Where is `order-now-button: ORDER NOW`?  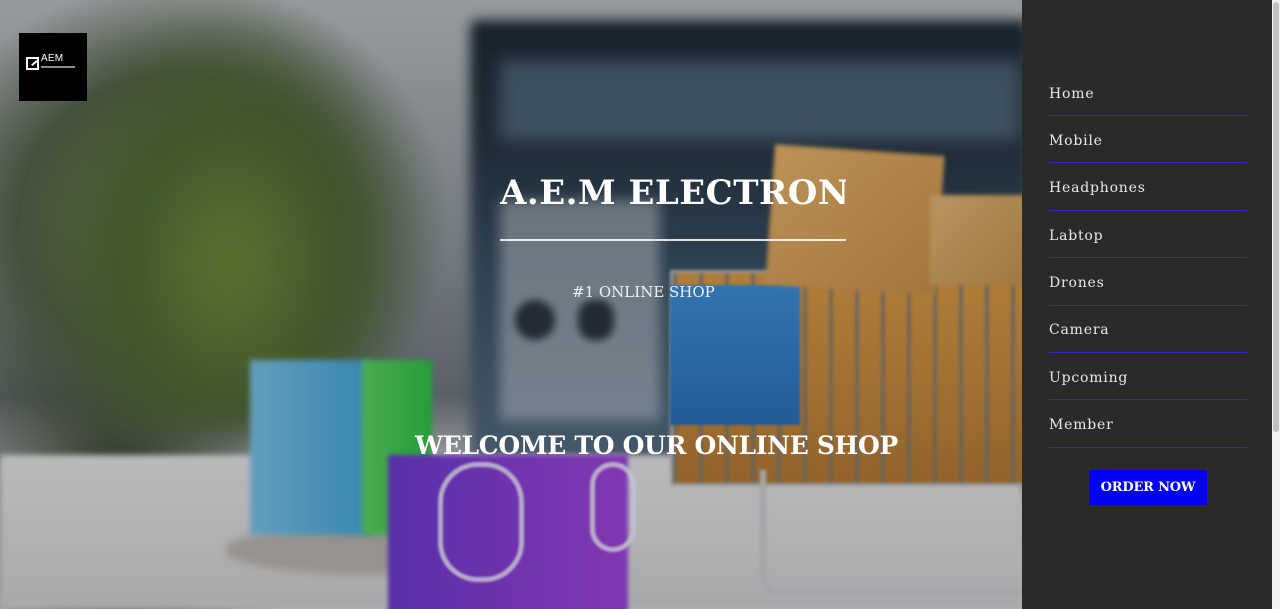 order-now-button: ORDER NOW is located at coordinates (1148, 487).